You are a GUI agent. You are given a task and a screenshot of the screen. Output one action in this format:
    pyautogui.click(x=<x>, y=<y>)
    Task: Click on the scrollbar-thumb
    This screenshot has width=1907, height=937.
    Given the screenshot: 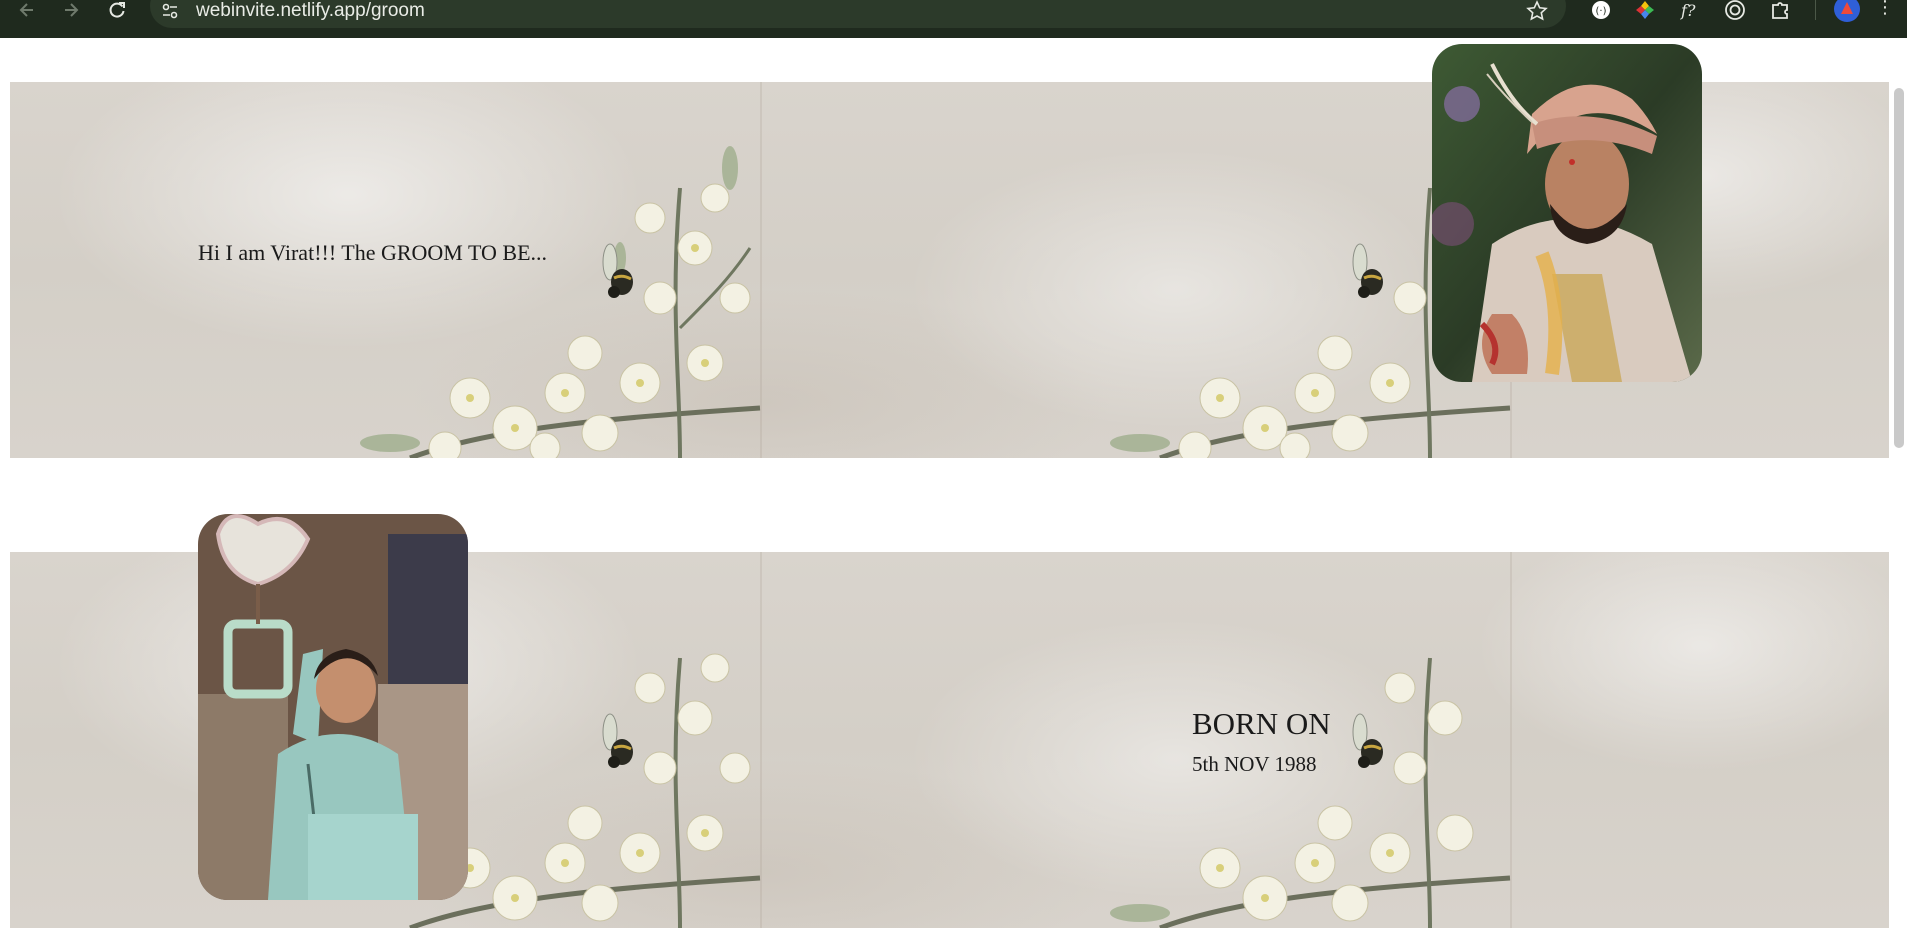 What is the action you would take?
    pyautogui.click(x=1899, y=268)
    